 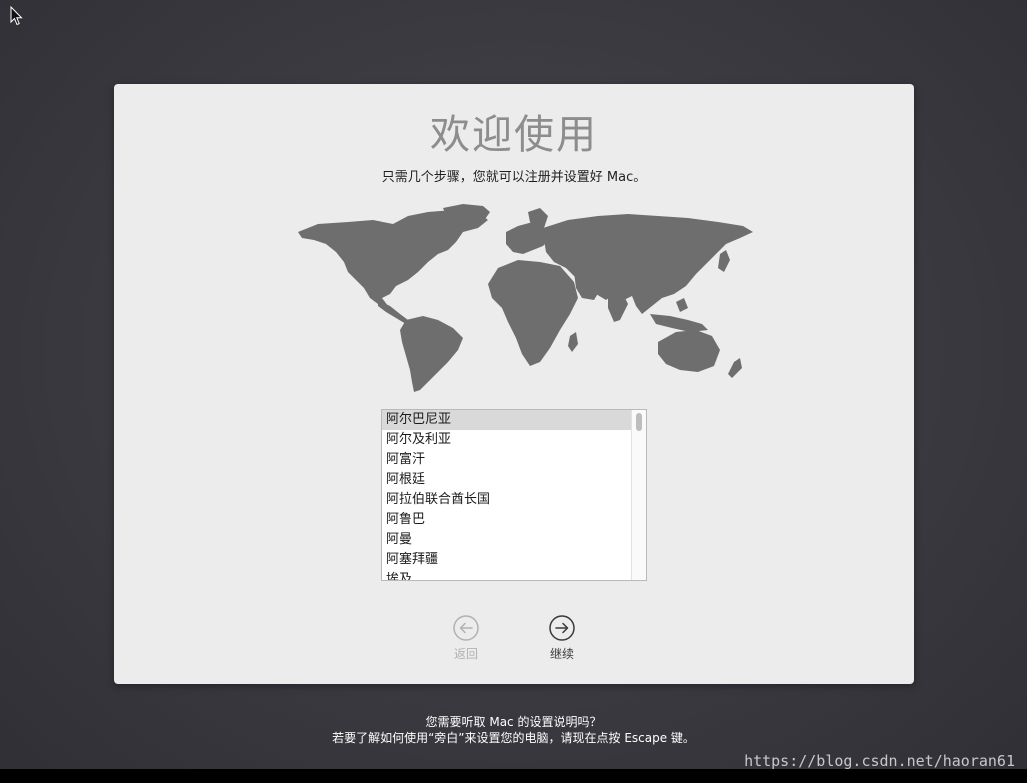 What do you see at coordinates (507, 440) in the screenshot?
I see `list-item: 阿尔及利亚` at bounding box center [507, 440].